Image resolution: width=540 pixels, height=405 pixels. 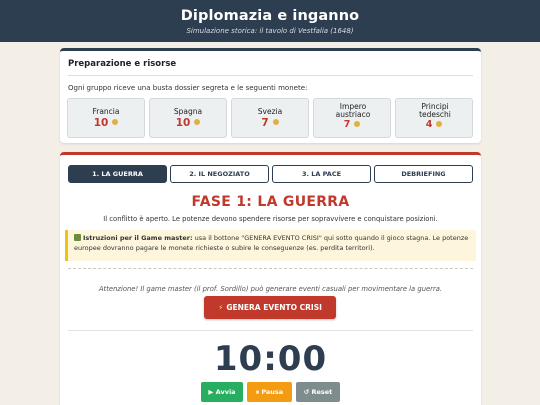 I want to click on coin-group-name: Spagna, so click(x=188, y=111).